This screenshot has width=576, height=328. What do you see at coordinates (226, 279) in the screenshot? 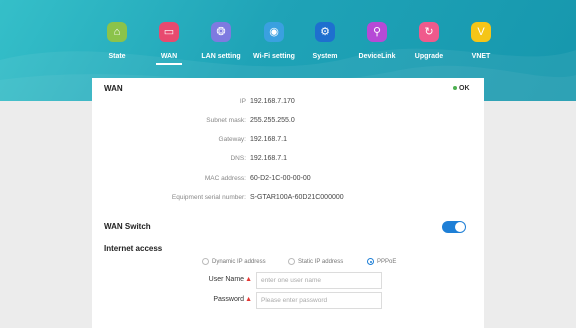
I see `username-label-text: User Name` at bounding box center [226, 279].